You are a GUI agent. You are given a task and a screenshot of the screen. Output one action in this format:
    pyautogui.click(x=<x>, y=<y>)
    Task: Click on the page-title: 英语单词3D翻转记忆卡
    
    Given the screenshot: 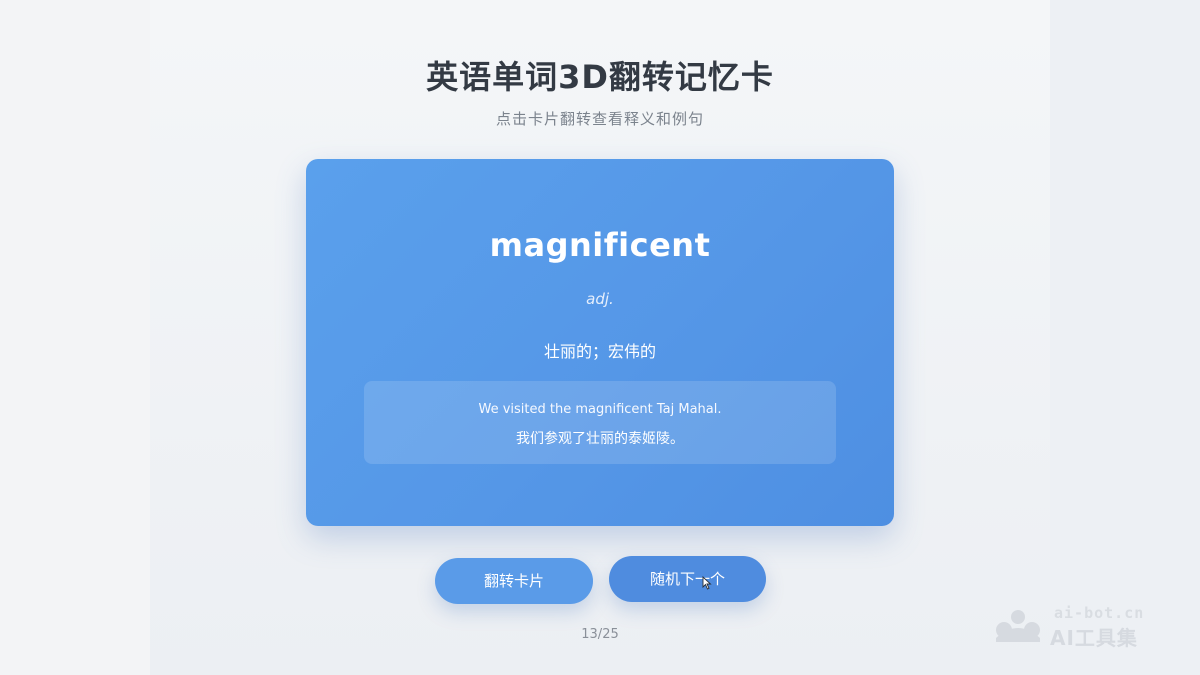 What is the action you would take?
    pyautogui.click(x=600, y=77)
    